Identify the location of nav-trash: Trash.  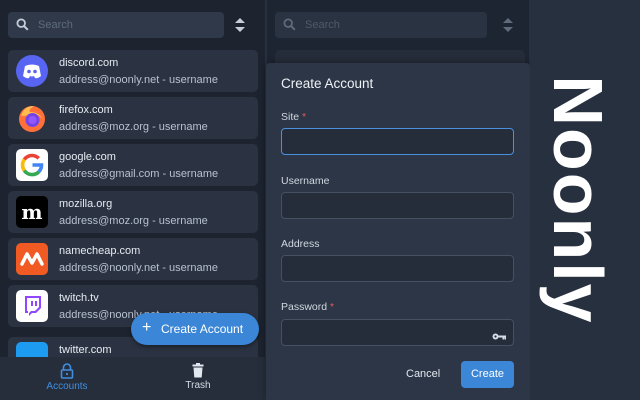
(198, 378).